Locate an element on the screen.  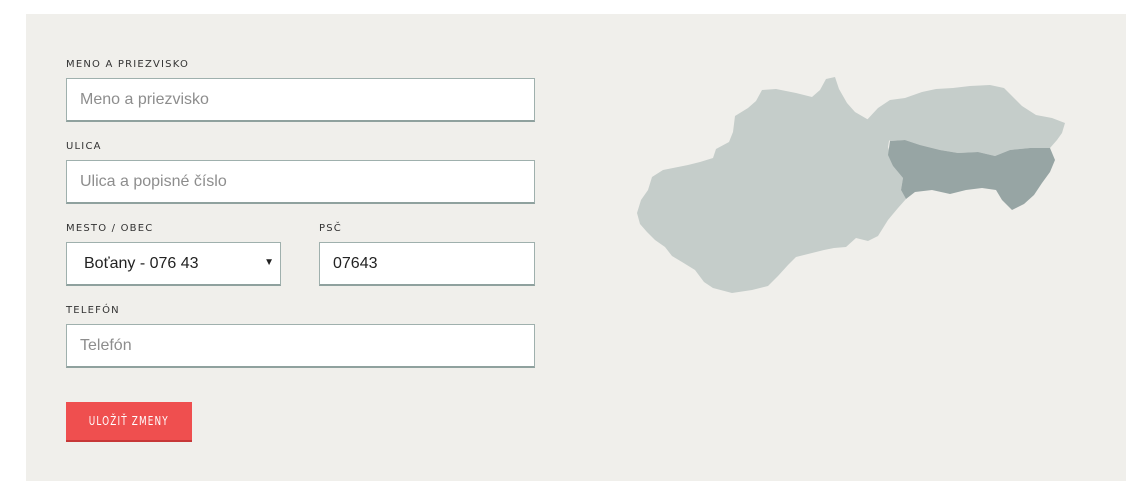
psc-label: PSČ is located at coordinates (330, 228).